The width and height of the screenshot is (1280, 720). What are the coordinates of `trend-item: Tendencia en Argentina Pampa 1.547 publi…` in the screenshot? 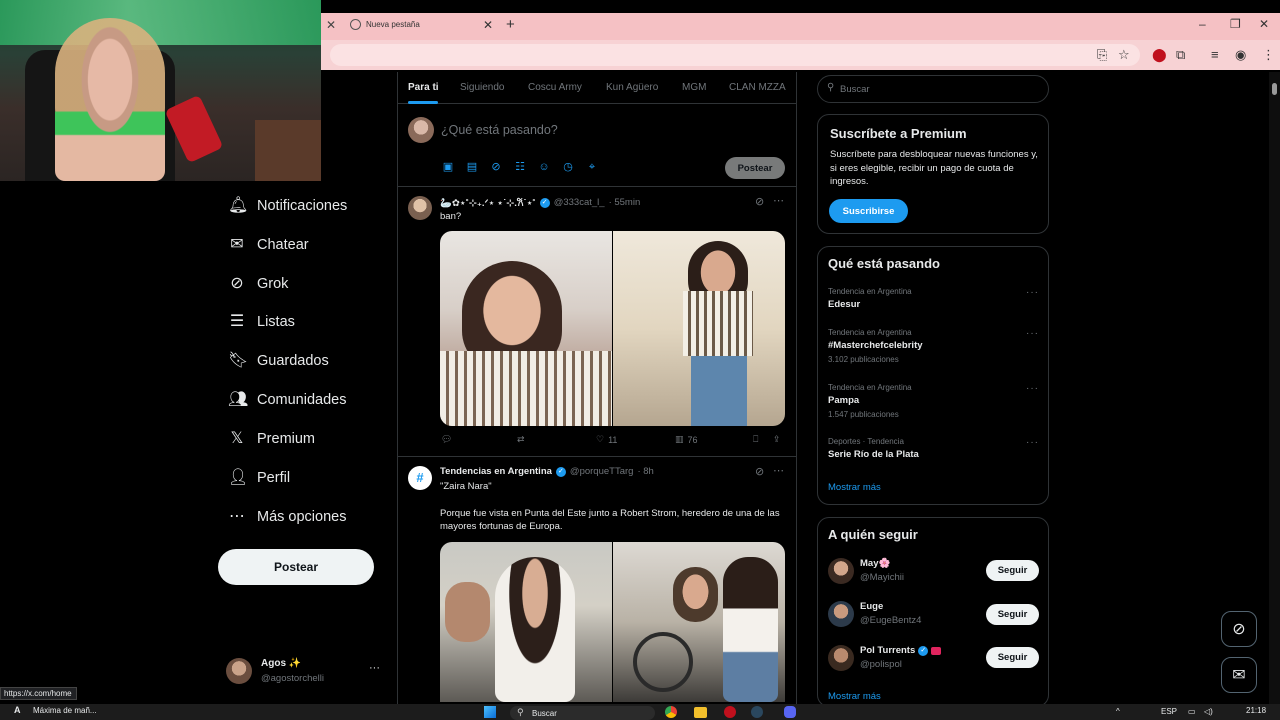 It's located at (933, 408).